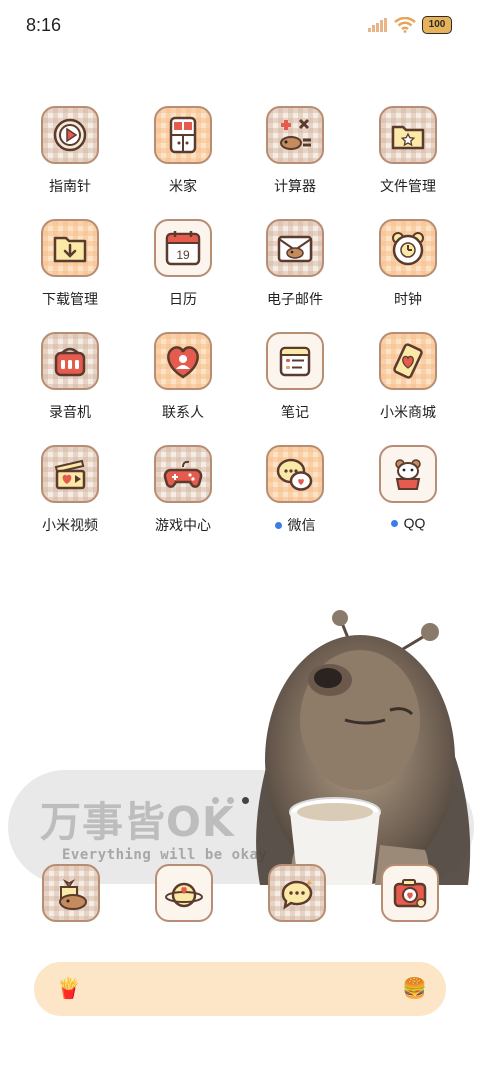 This screenshot has height=1066, width=480. What do you see at coordinates (295, 299) in the screenshot?
I see `app-label: 电子邮件` at bounding box center [295, 299].